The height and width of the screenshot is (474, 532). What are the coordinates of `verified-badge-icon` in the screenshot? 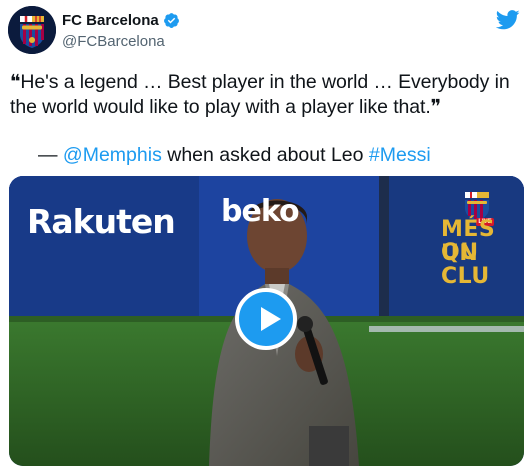 It's located at (171, 20).